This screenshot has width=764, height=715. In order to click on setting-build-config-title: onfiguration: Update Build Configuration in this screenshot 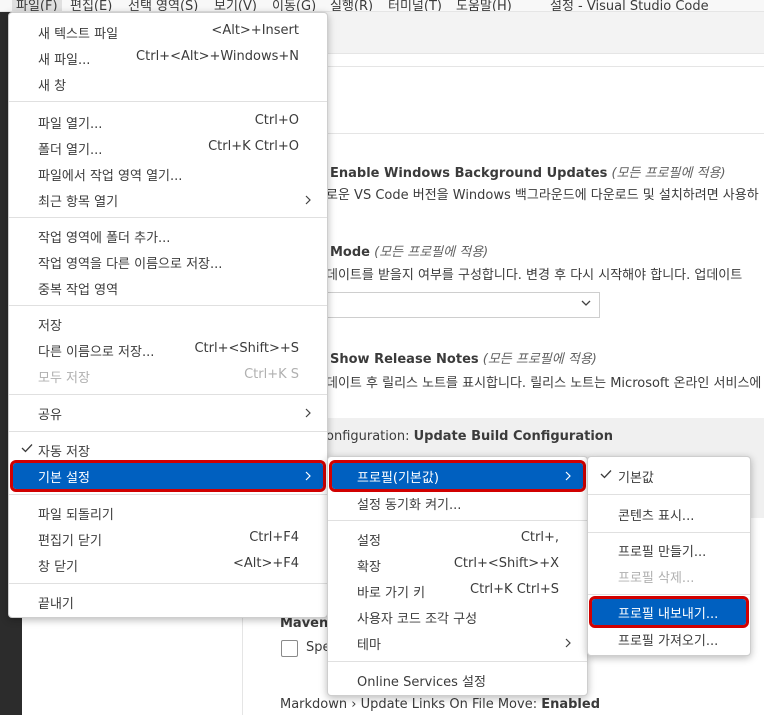, I will do `click(469, 436)`.